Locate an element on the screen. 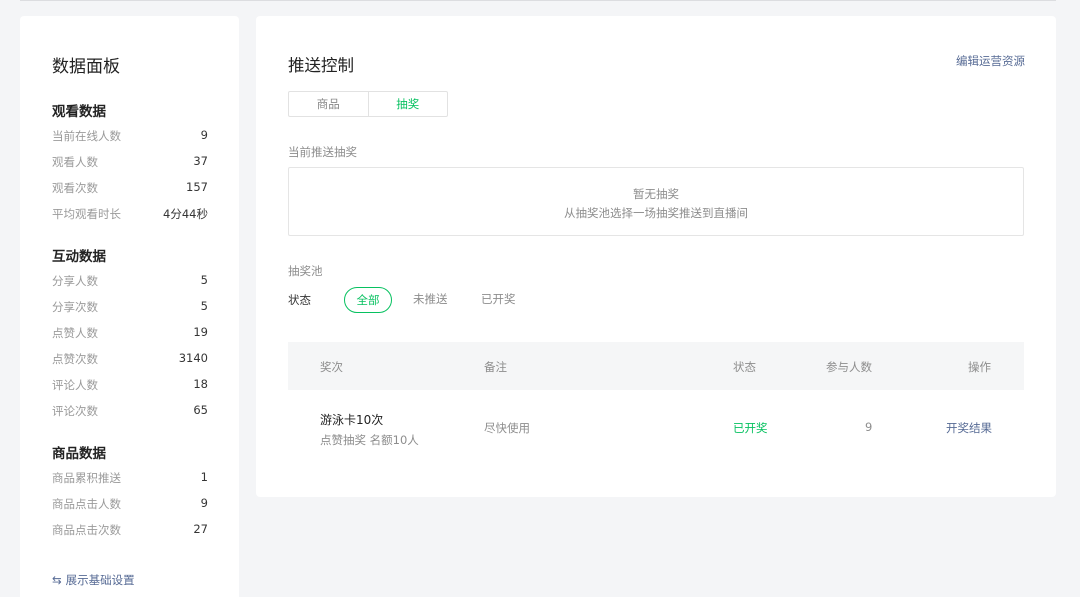  prize-name: 游泳卡10次 is located at coordinates (352, 420).